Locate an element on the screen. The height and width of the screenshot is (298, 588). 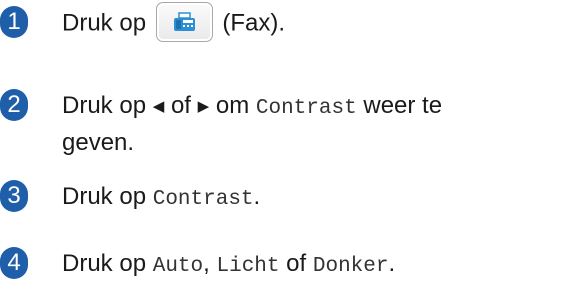
step-text-part: om is located at coordinates (232, 105).